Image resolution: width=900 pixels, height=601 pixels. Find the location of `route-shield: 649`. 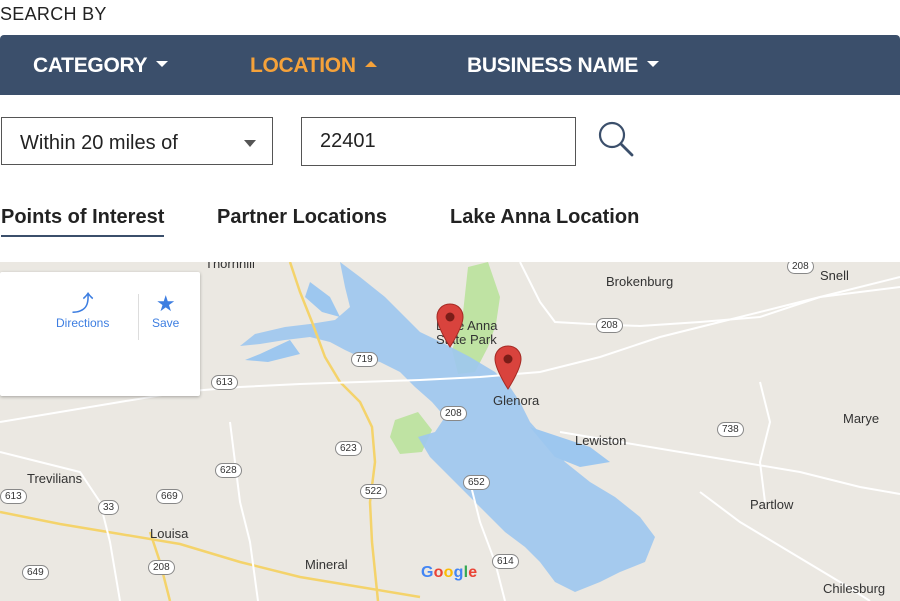

route-shield: 649 is located at coordinates (35, 572).